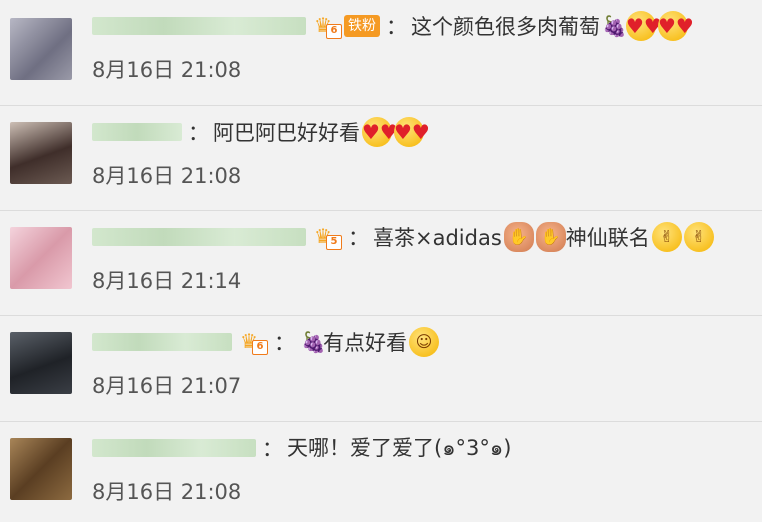 Image resolution: width=762 pixels, height=522 pixels. I want to click on comment-line: ♛ 6 ： 🍇 有点好看 ☺, so click(265, 342).